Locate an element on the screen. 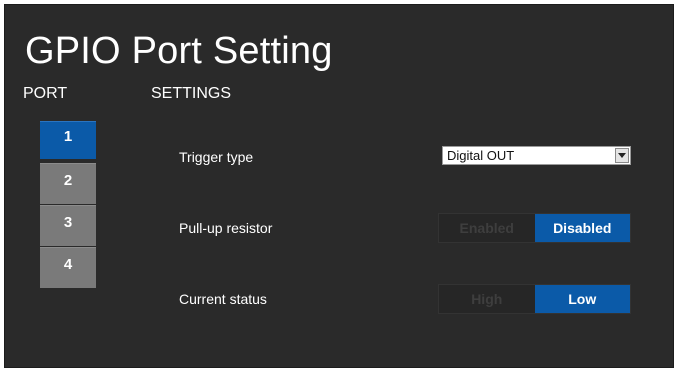  pull-up-resistor-label: Pull-up resistor is located at coordinates (226, 228).